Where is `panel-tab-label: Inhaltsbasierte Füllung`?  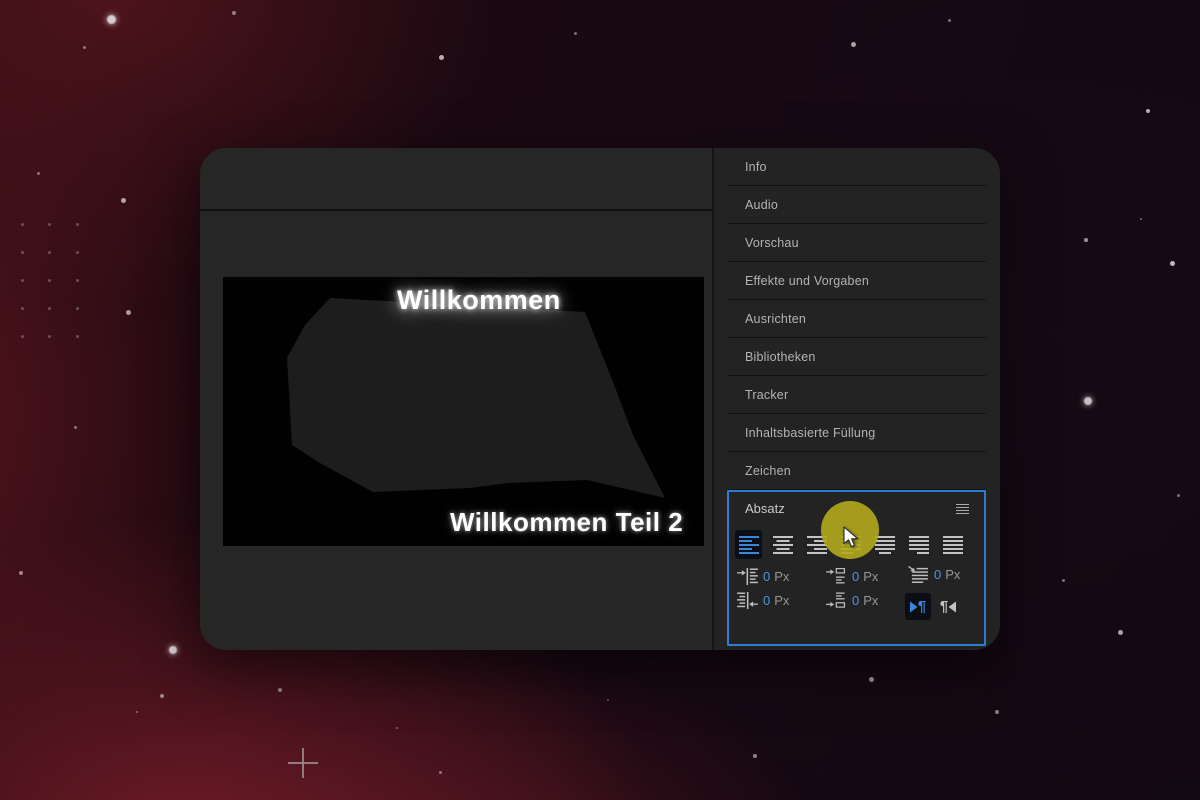 panel-tab-label: Inhaltsbasierte Füllung is located at coordinates (810, 432).